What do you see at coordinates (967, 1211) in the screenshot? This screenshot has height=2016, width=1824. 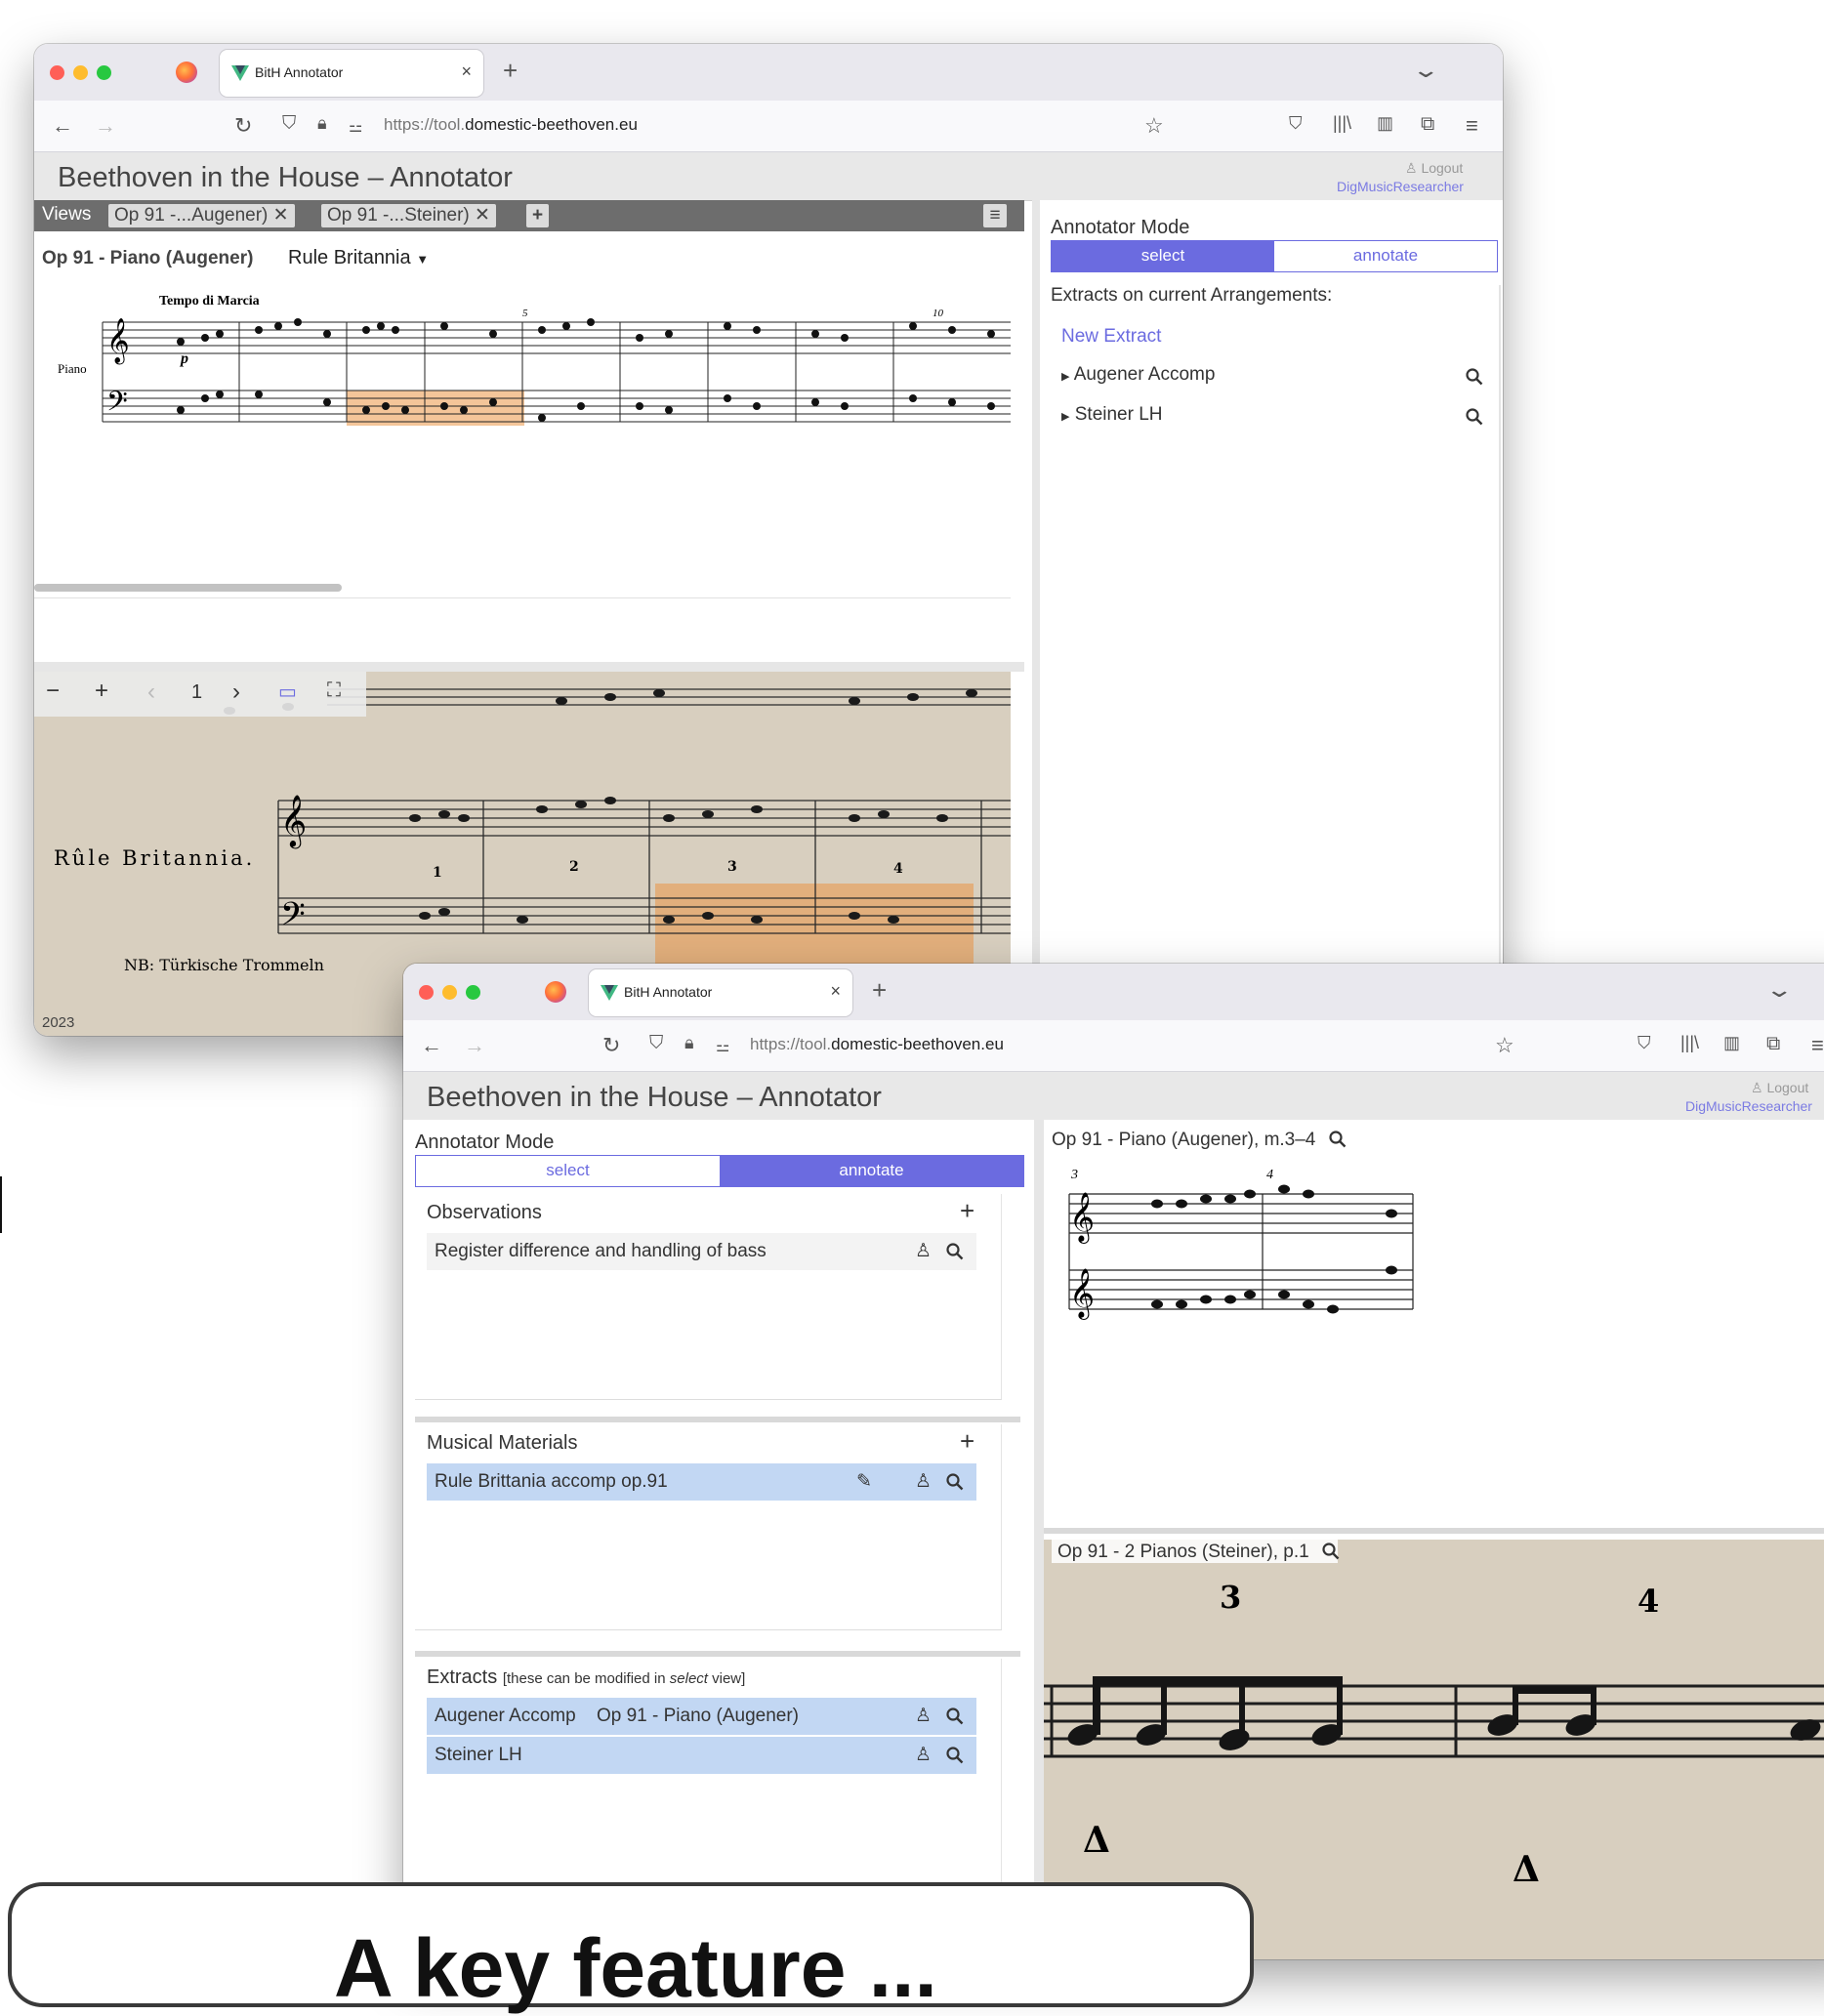 I see `add-observation-button: +` at bounding box center [967, 1211].